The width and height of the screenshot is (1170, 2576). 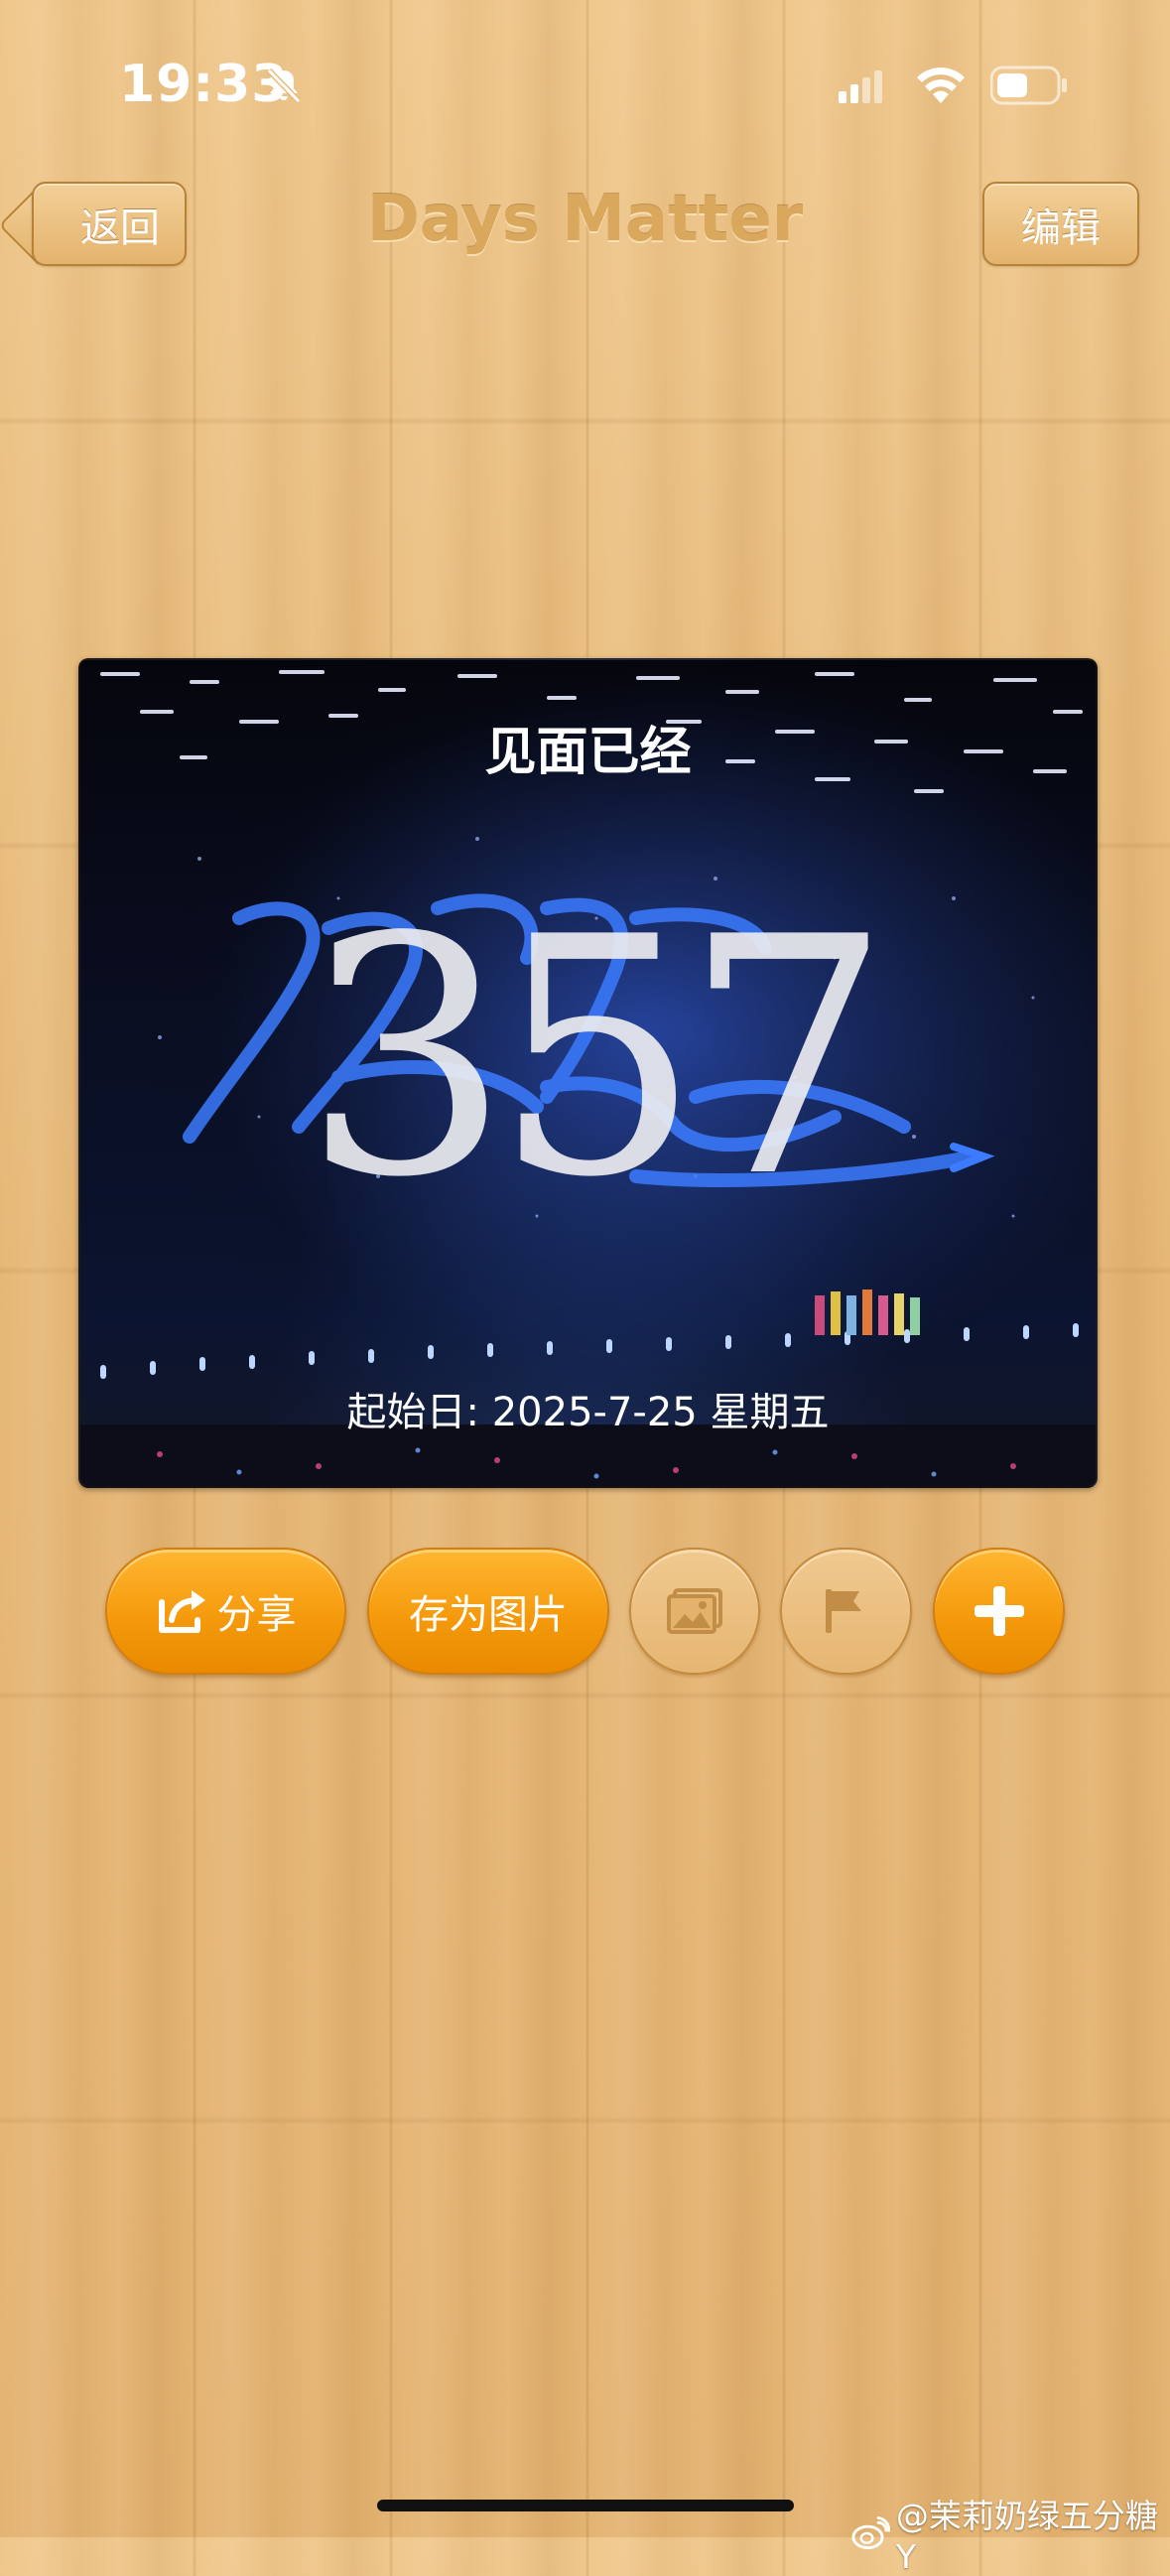 I want to click on add-button, so click(x=999, y=1611).